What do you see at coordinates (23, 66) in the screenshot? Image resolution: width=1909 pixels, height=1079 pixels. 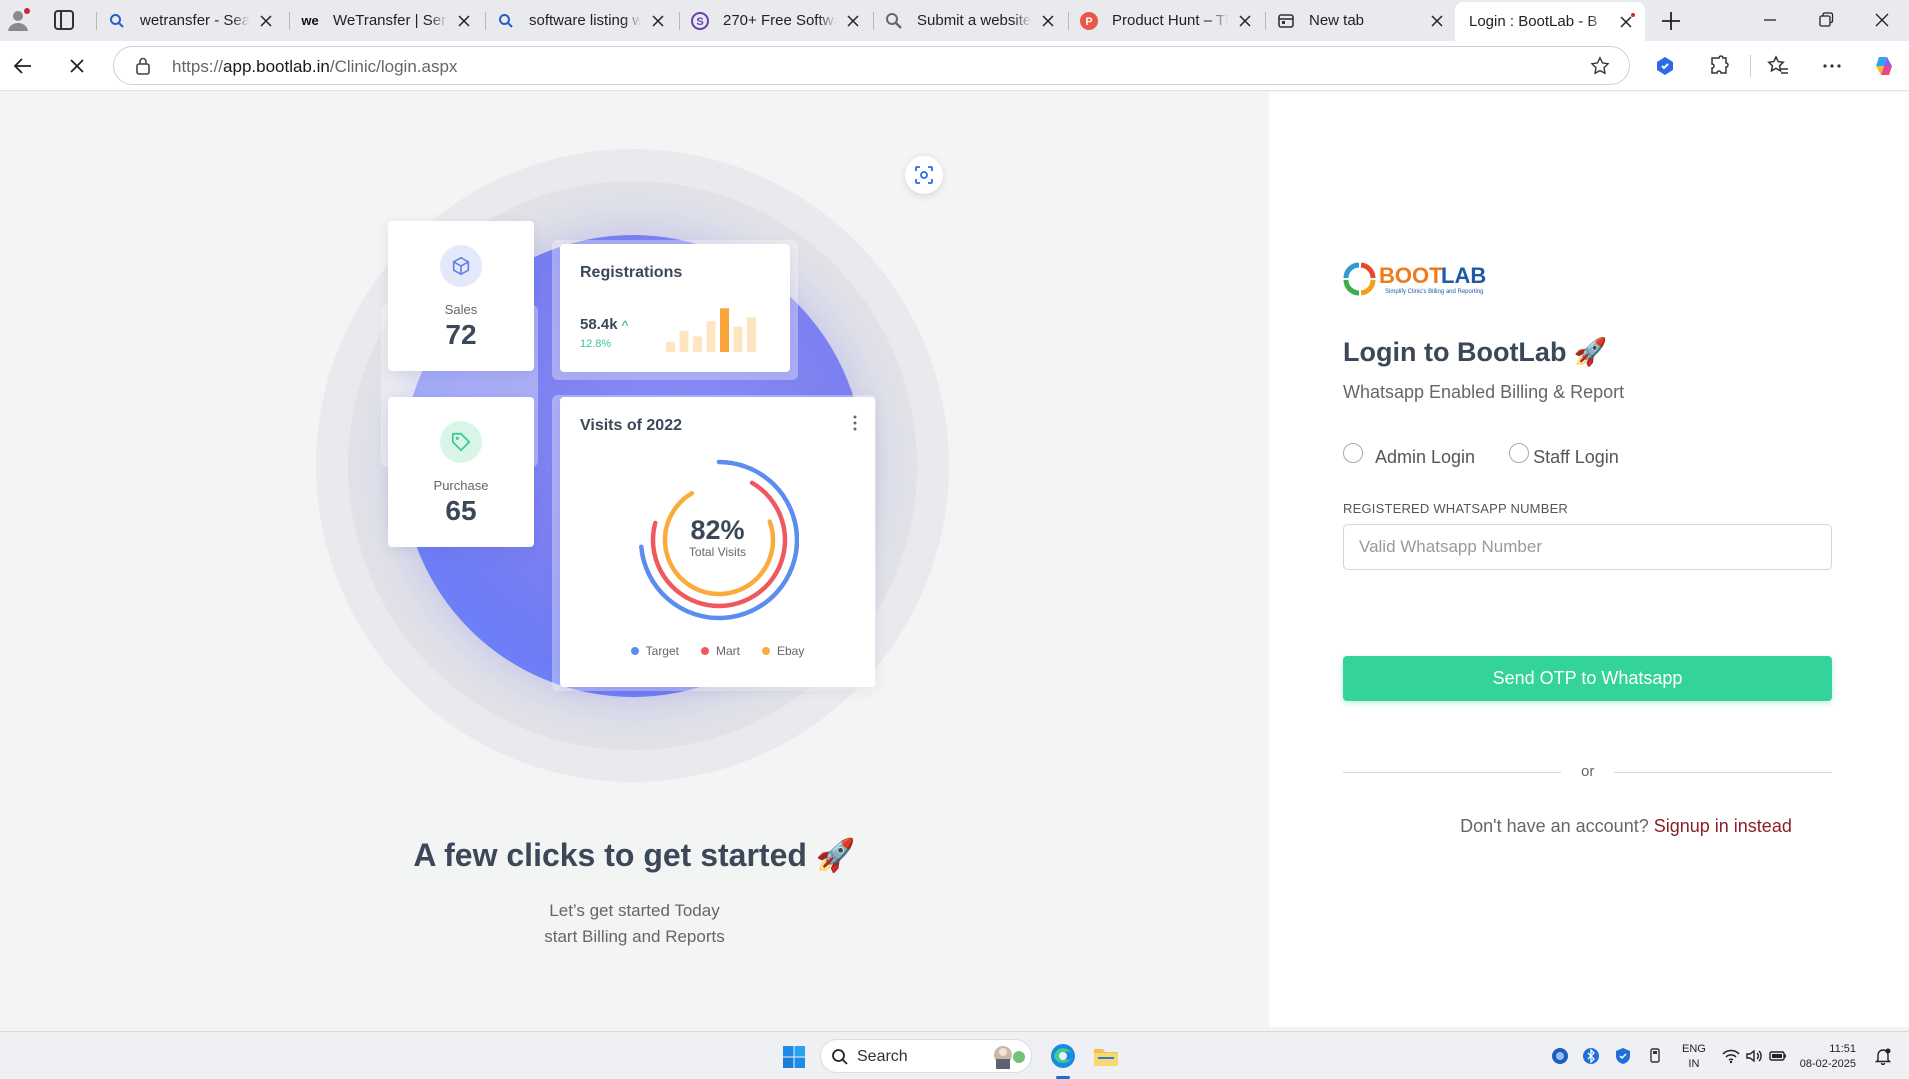 I see `back-arrow-icon` at bounding box center [23, 66].